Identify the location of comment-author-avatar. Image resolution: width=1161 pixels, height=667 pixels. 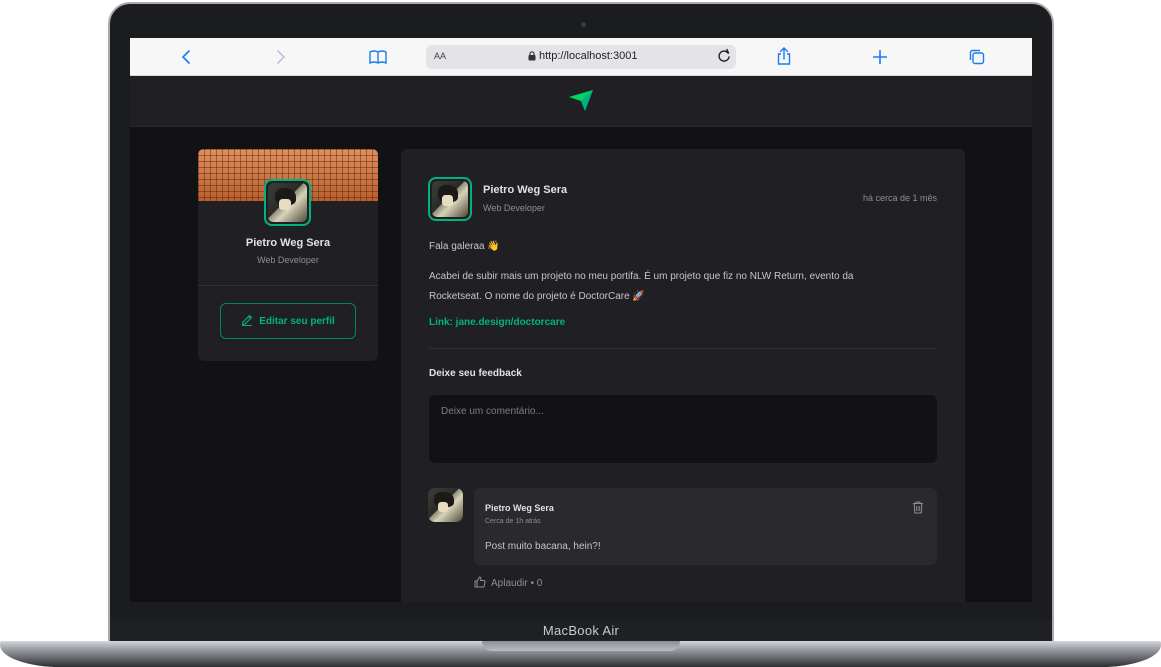
(445, 505).